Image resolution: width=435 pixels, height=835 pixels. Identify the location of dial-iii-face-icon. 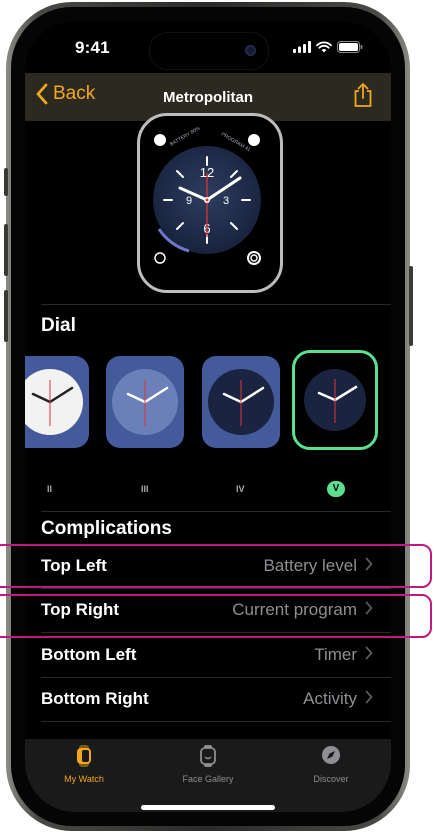
(145, 402).